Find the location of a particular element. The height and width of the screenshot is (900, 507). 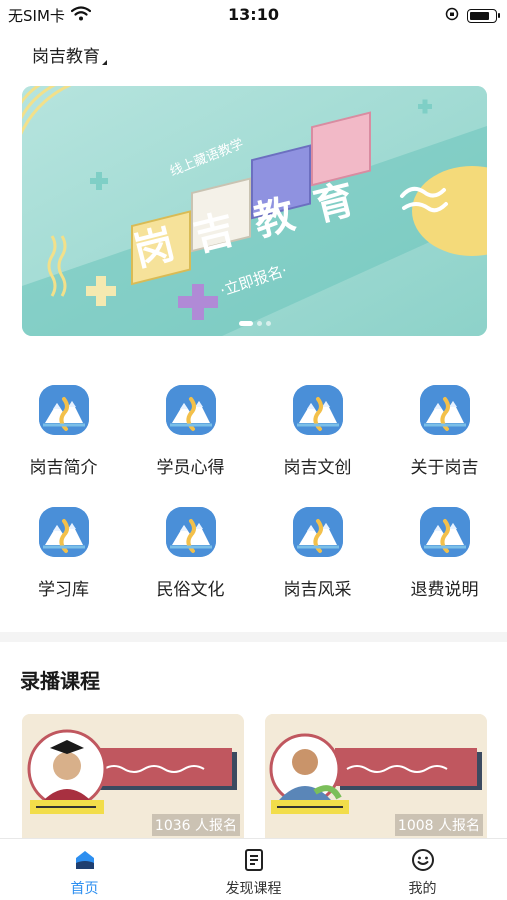

grid-item-label: 岗吉简介 is located at coordinates (63, 468).